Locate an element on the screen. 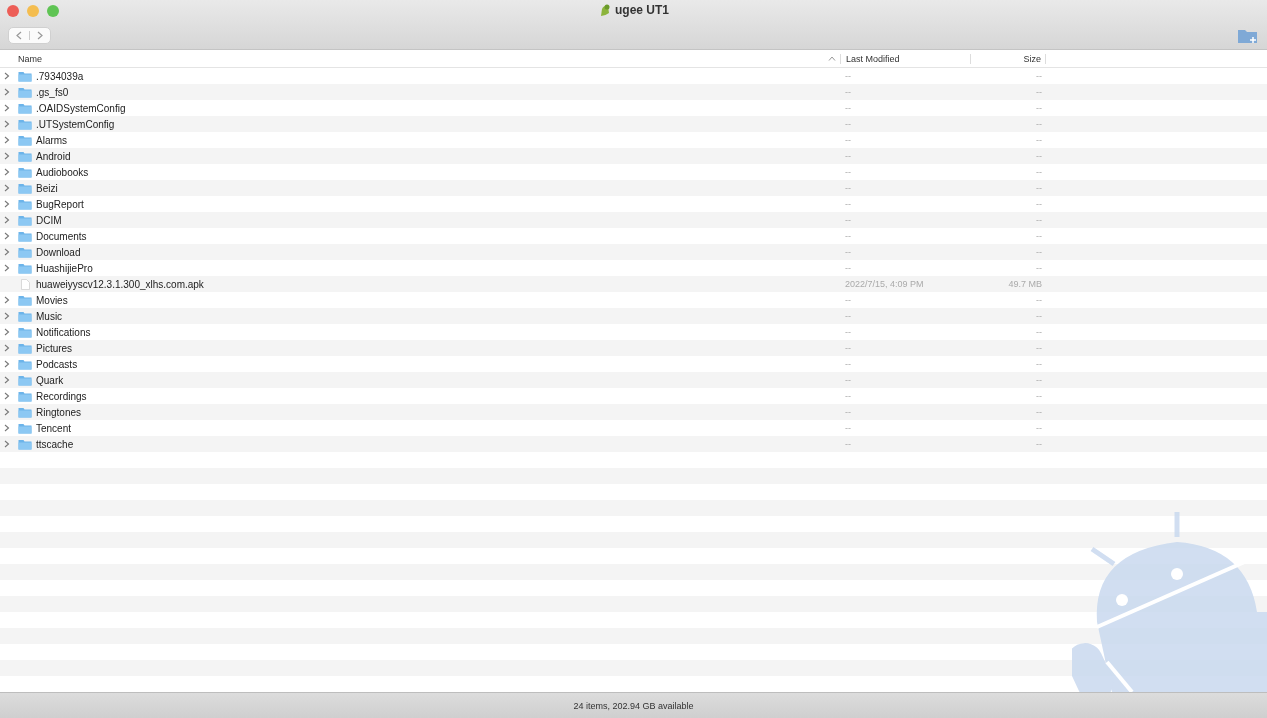  modified-date: 2022/7/15, 4:09 PM is located at coordinates (884, 284).